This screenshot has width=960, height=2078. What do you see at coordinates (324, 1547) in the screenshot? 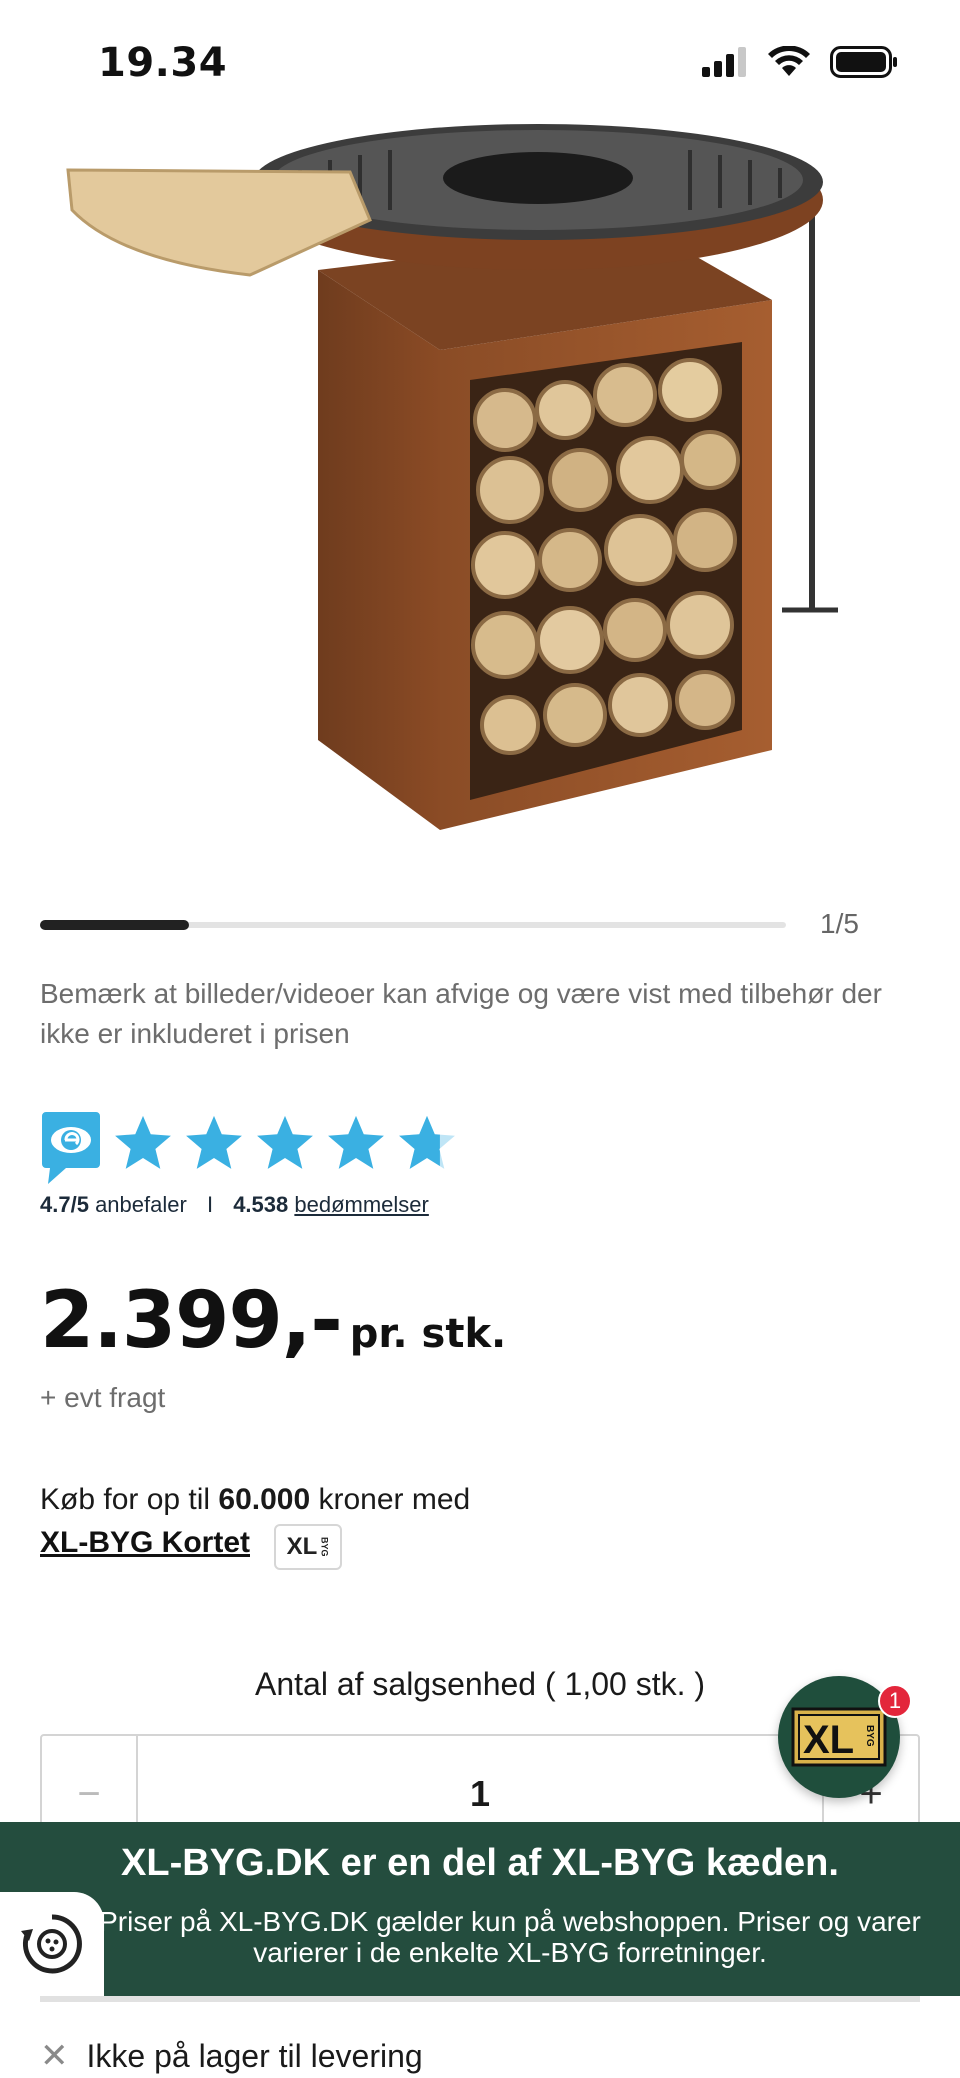
I see `xl-card-logo-small: BYG` at bounding box center [324, 1547].